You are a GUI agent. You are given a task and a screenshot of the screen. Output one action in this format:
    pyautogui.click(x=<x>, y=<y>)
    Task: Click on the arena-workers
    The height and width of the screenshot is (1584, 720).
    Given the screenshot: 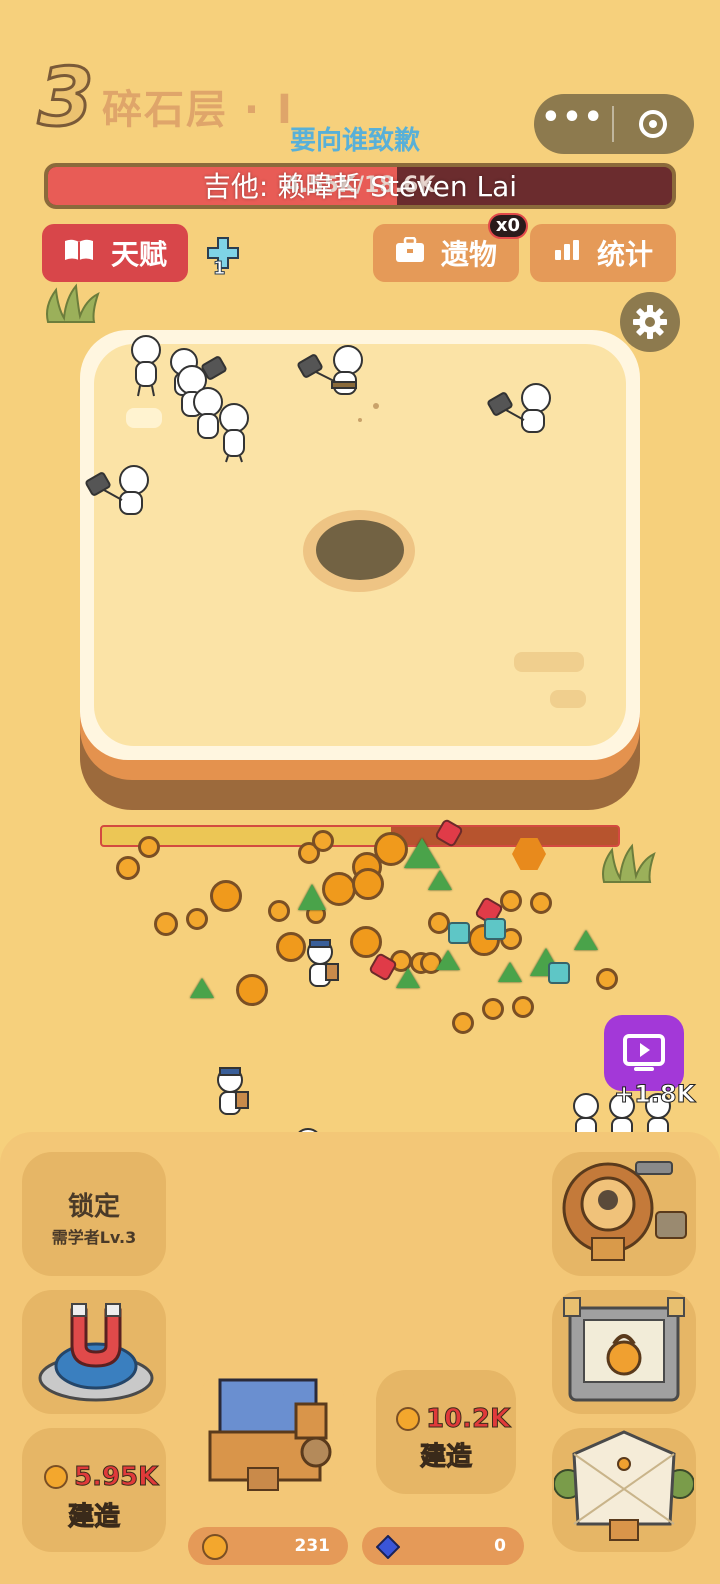 What is the action you would take?
    pyautogui.click(x=318, y=425)
    